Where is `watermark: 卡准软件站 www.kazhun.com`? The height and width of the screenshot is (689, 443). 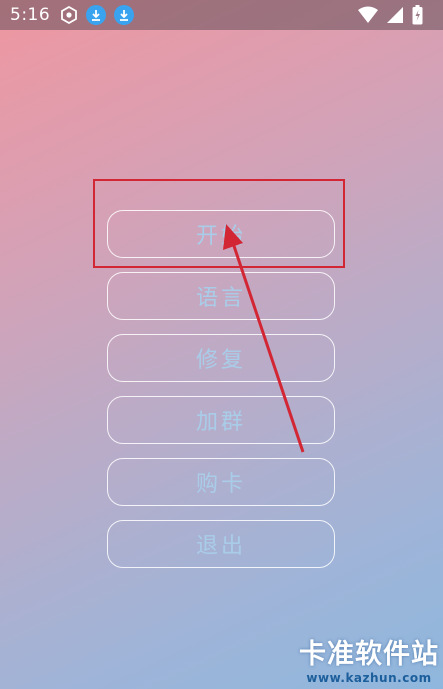 watermark: 卡准软件站 www.kazhun.com is located at coordinates (369, 658).